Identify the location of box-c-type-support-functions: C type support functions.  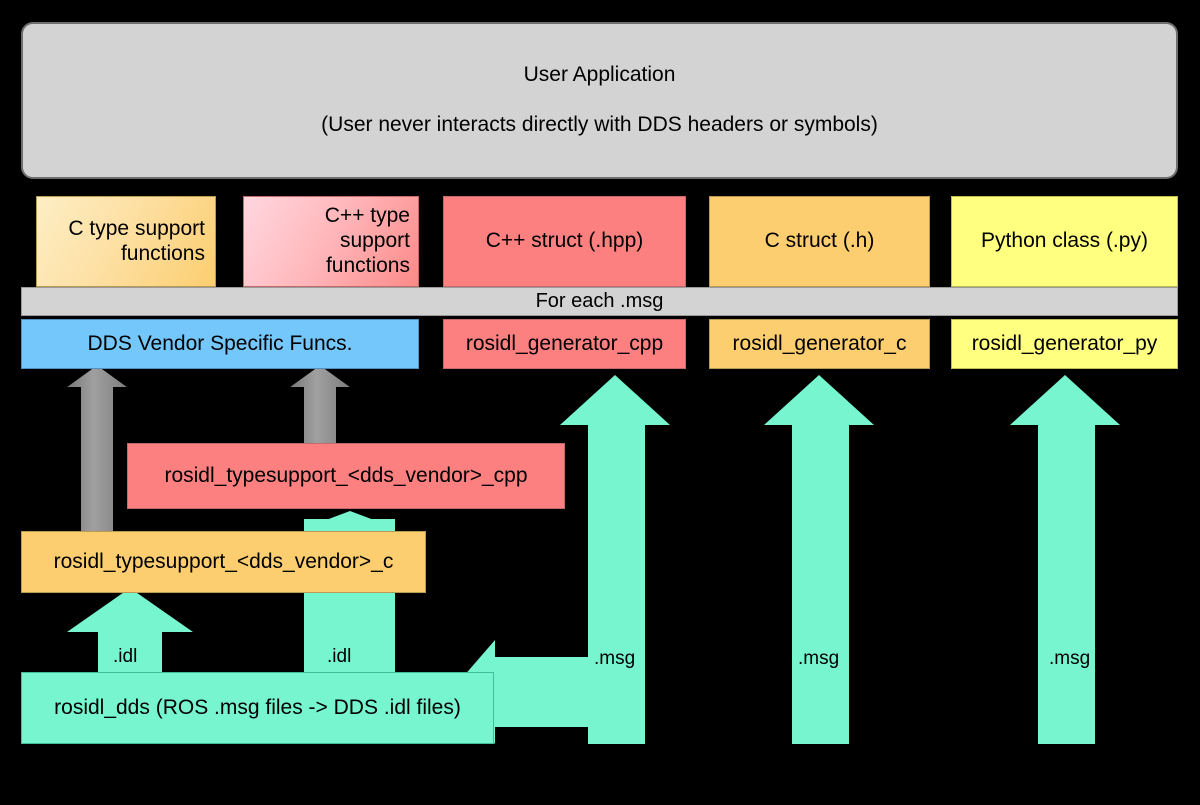
(126, 241).